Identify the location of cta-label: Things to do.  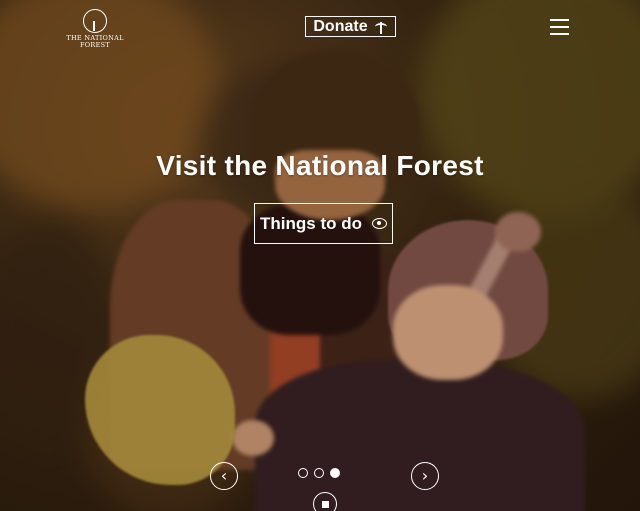
(311, 223).